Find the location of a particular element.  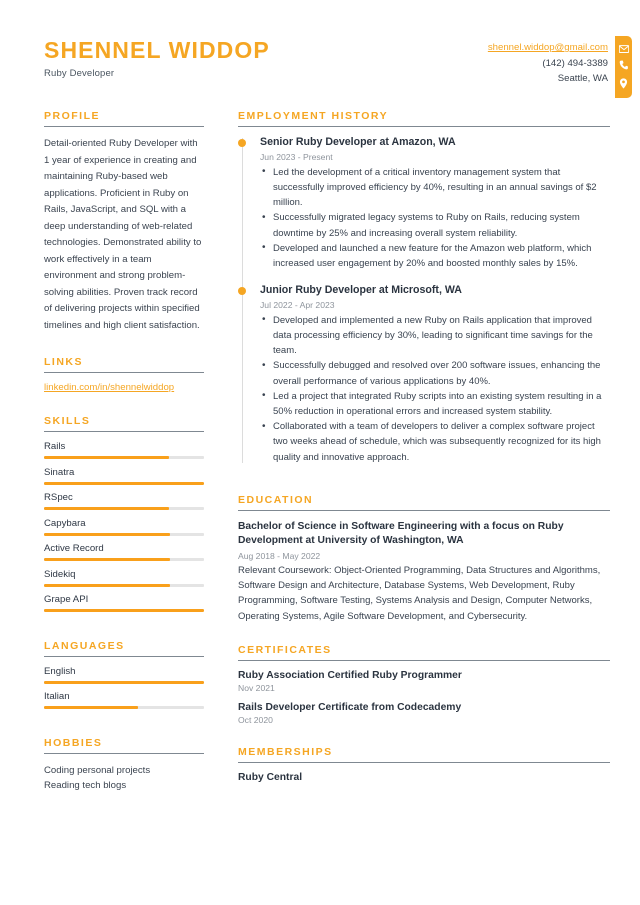

skill-row: Capybara is located at coordinates (124, 527).